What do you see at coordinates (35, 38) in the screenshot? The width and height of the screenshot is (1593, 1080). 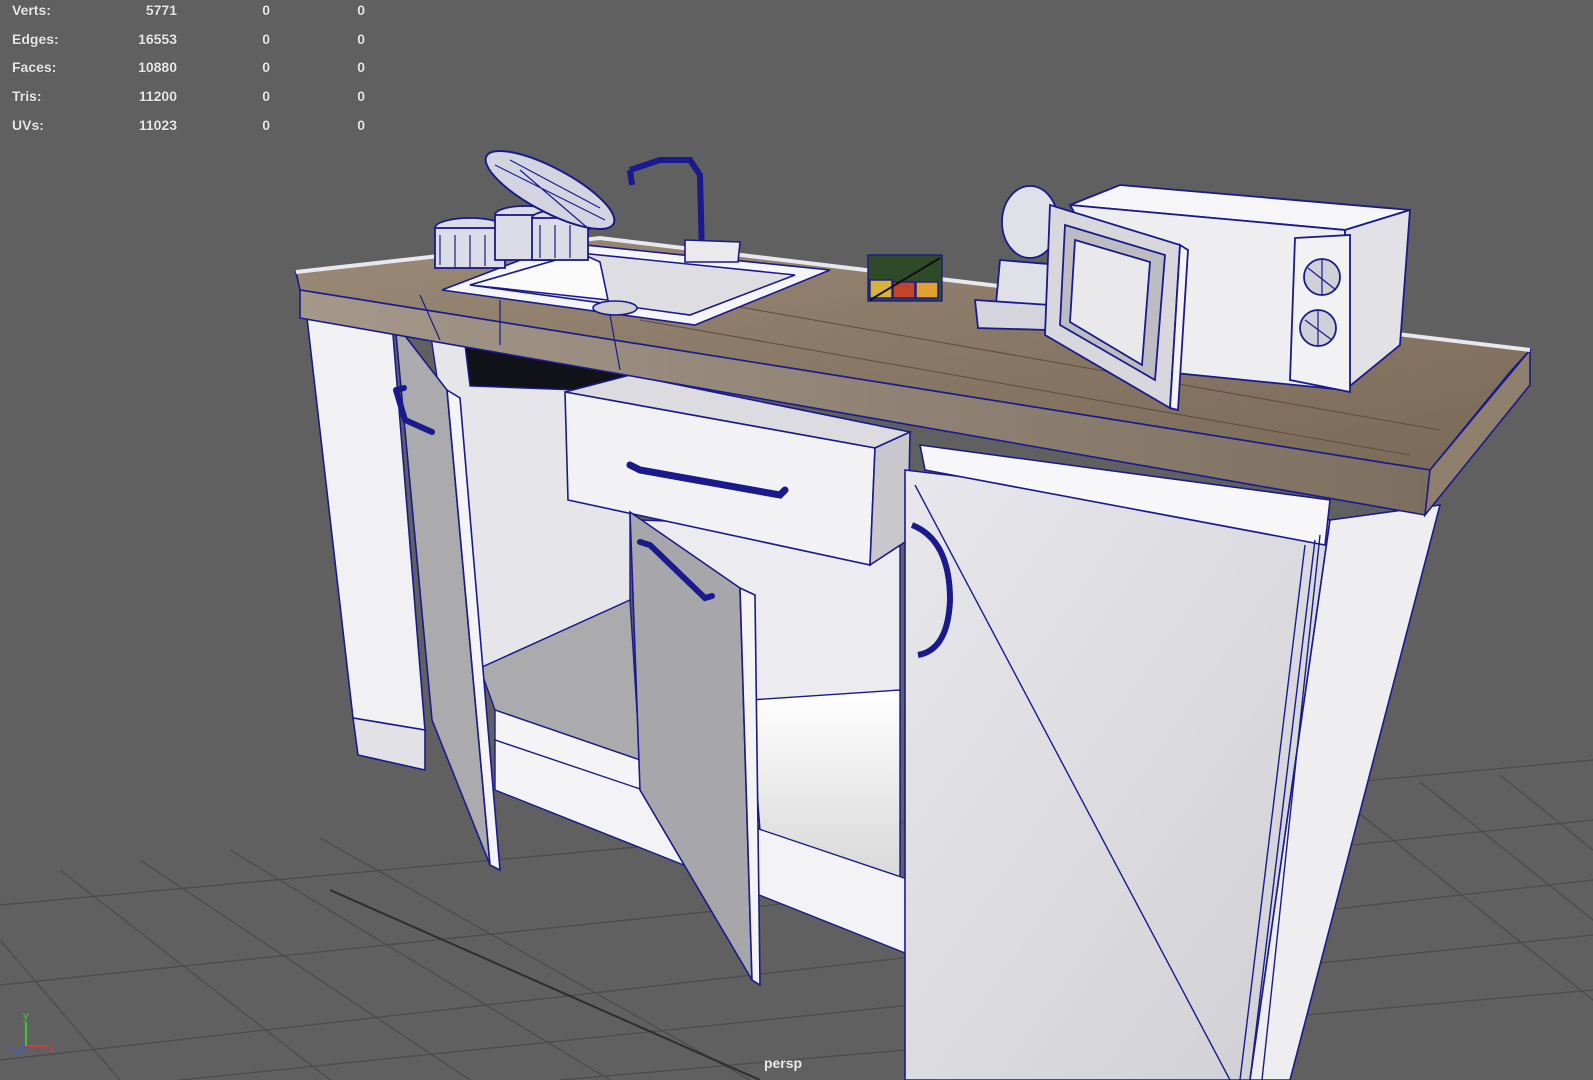 I see `stat-label: Edges:` at bounding box center [35, 38].